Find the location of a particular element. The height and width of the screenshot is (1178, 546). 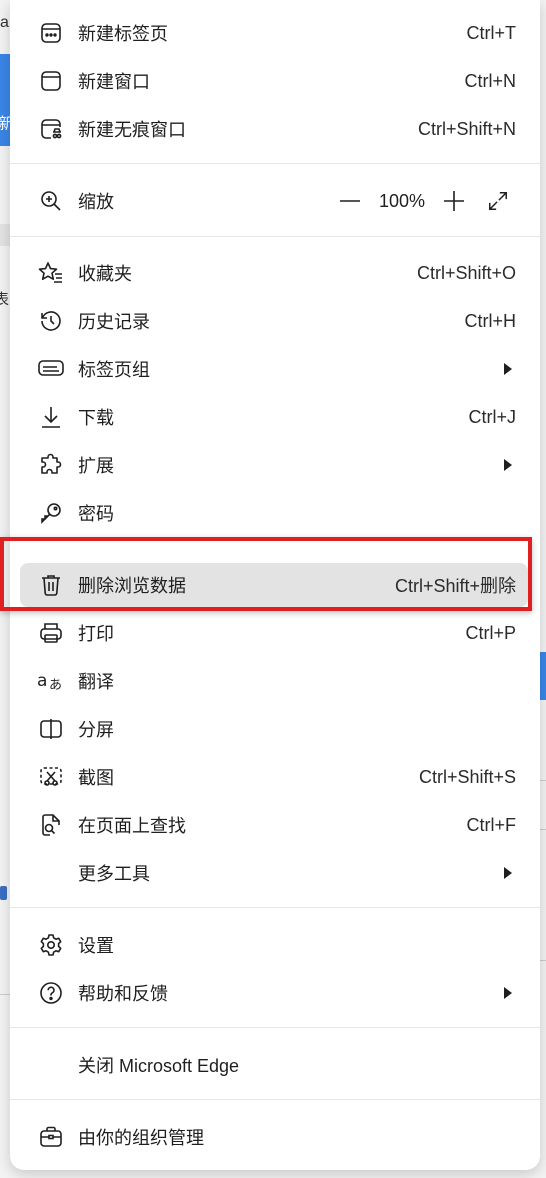

menu-item-screenshot: 截图 Ctrl+Shift+S is located at coordinates (274, 777).